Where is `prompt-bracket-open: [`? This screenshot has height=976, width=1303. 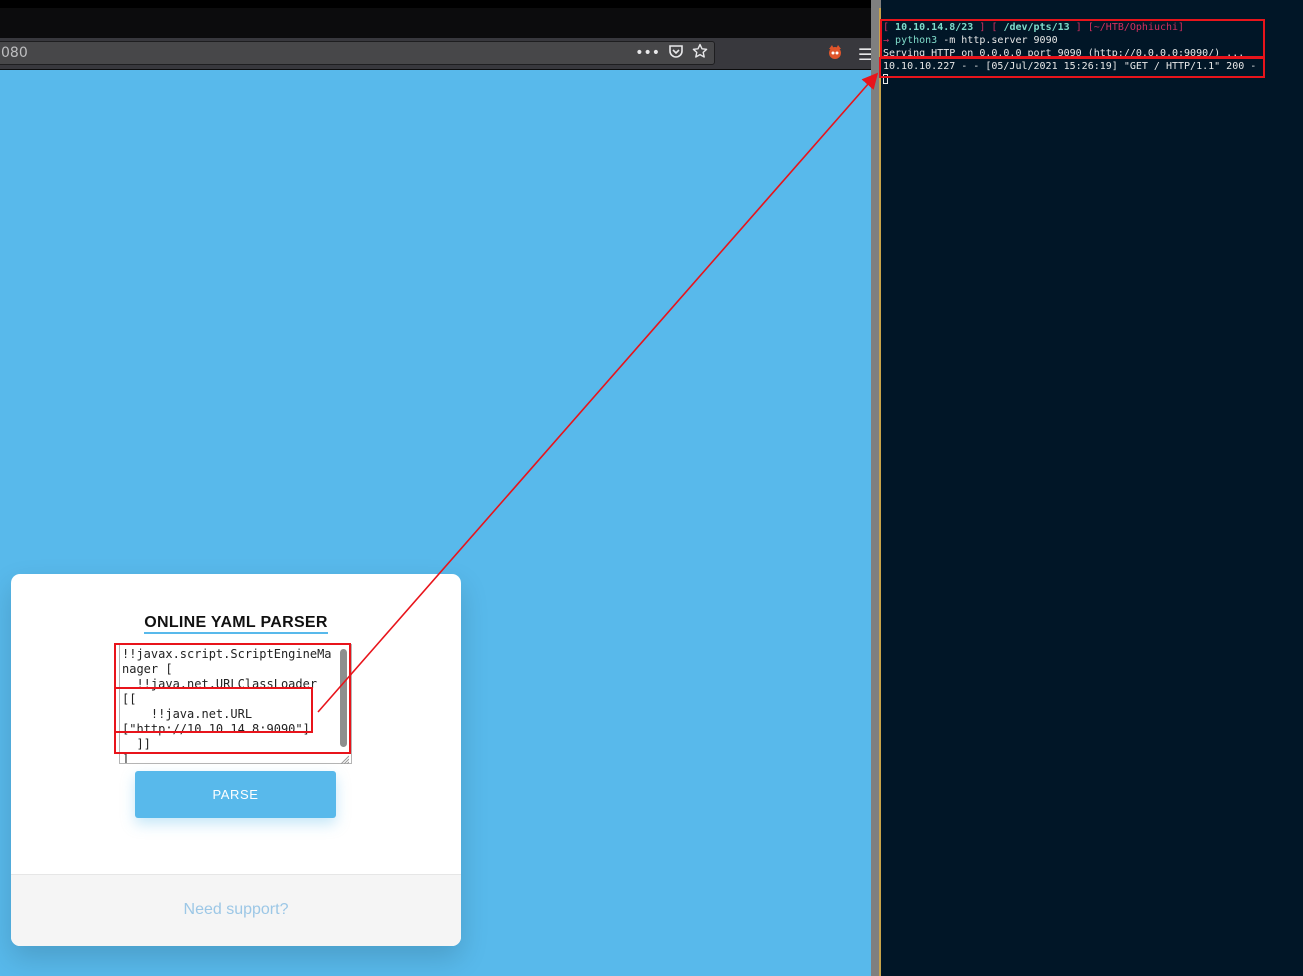
prompt-bracket-open: [ is located at coordinates (889, 27).